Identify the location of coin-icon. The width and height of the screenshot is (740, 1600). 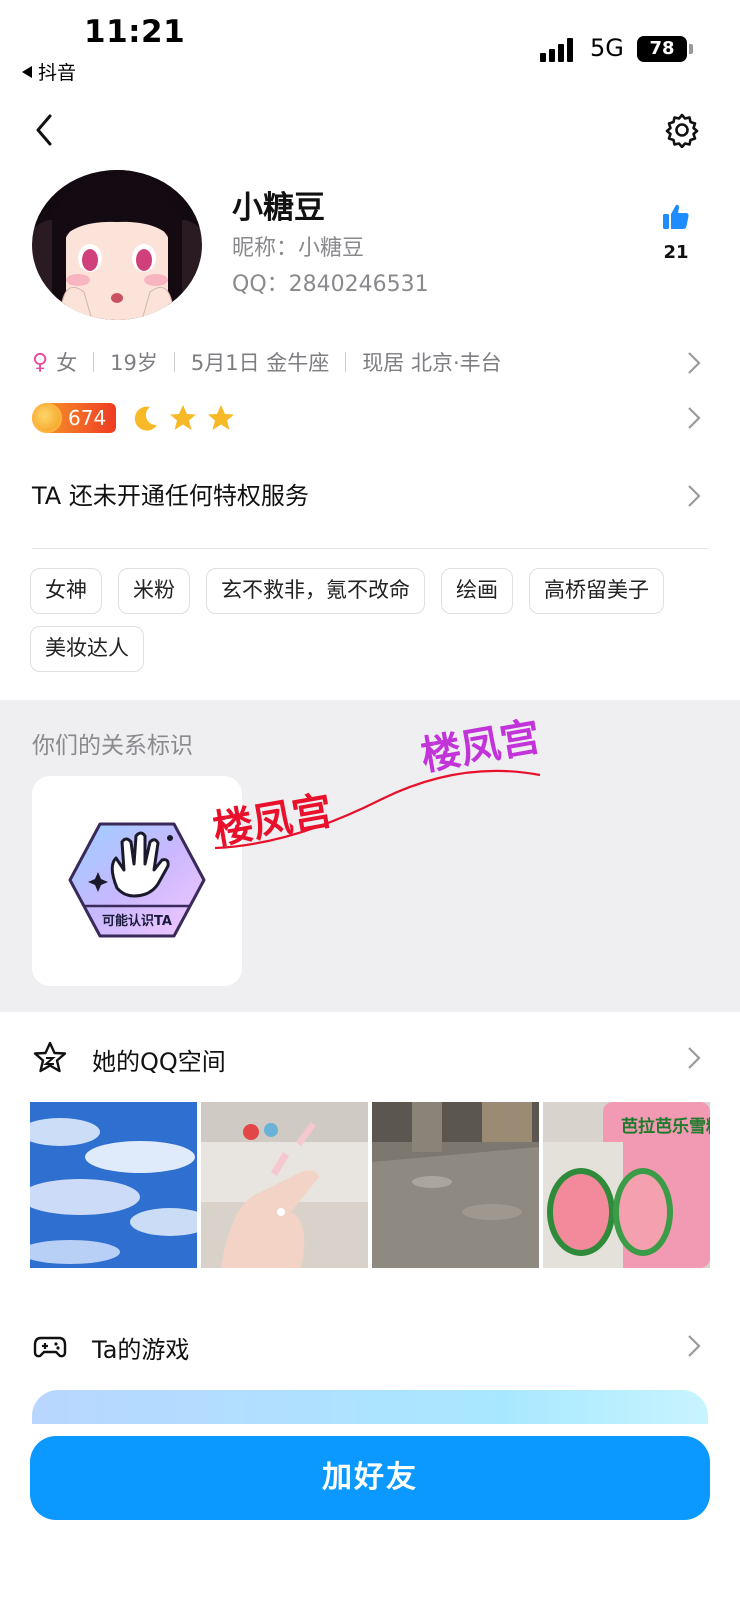
(47, 418).